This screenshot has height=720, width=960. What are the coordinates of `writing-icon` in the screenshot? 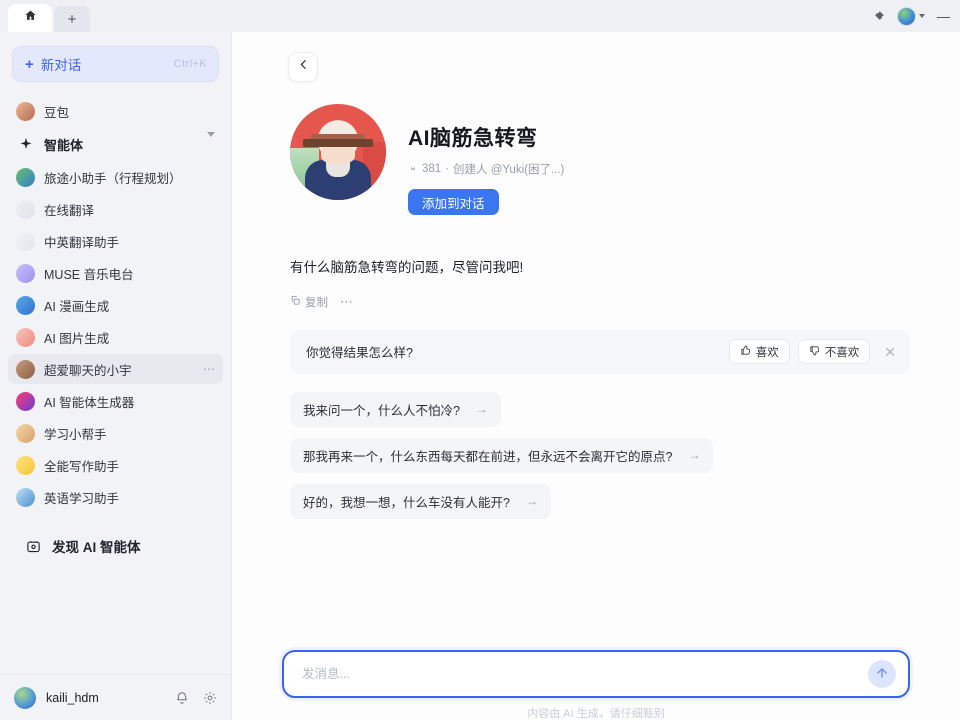 It's located at (25, 465).